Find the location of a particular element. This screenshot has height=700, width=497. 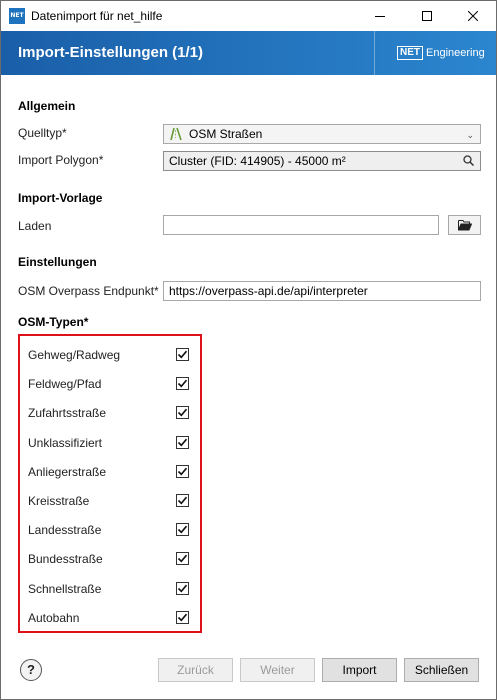

polygon-label: Import Polygon* is located at coordinates (61, 160).